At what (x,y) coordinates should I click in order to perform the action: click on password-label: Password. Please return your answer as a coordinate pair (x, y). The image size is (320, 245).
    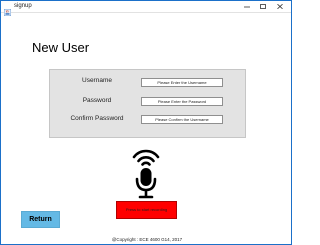
    Looking at the image, I should click on (97, 100).